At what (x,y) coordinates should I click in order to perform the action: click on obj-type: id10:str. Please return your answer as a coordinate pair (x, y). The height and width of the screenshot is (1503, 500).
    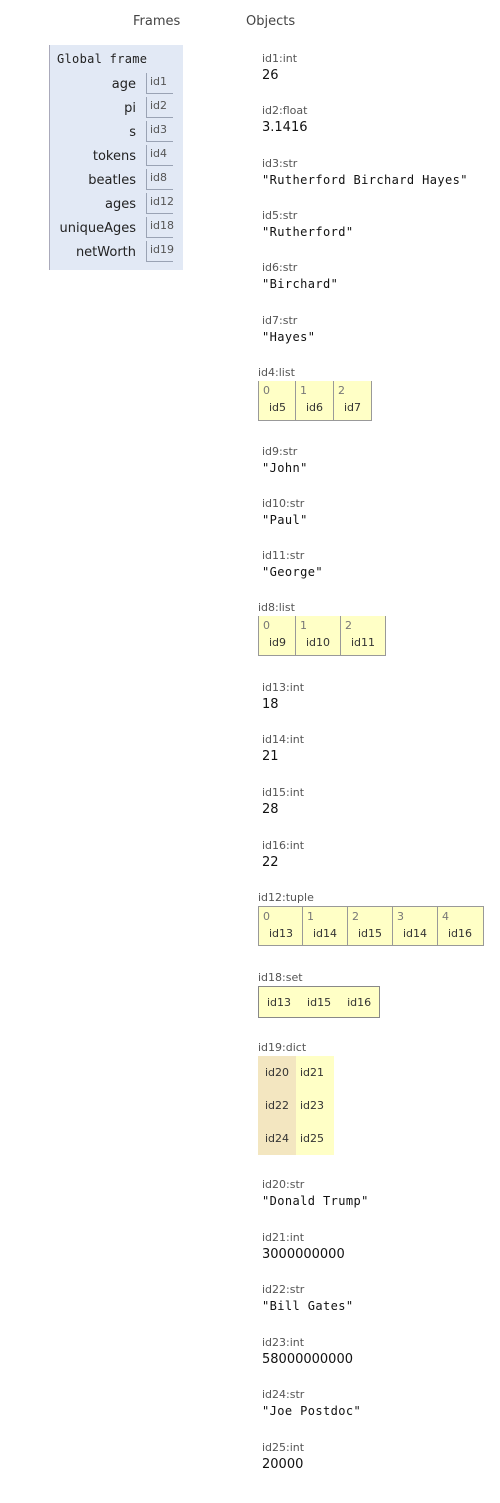
    Looking at the image, I should click on (283, 503).